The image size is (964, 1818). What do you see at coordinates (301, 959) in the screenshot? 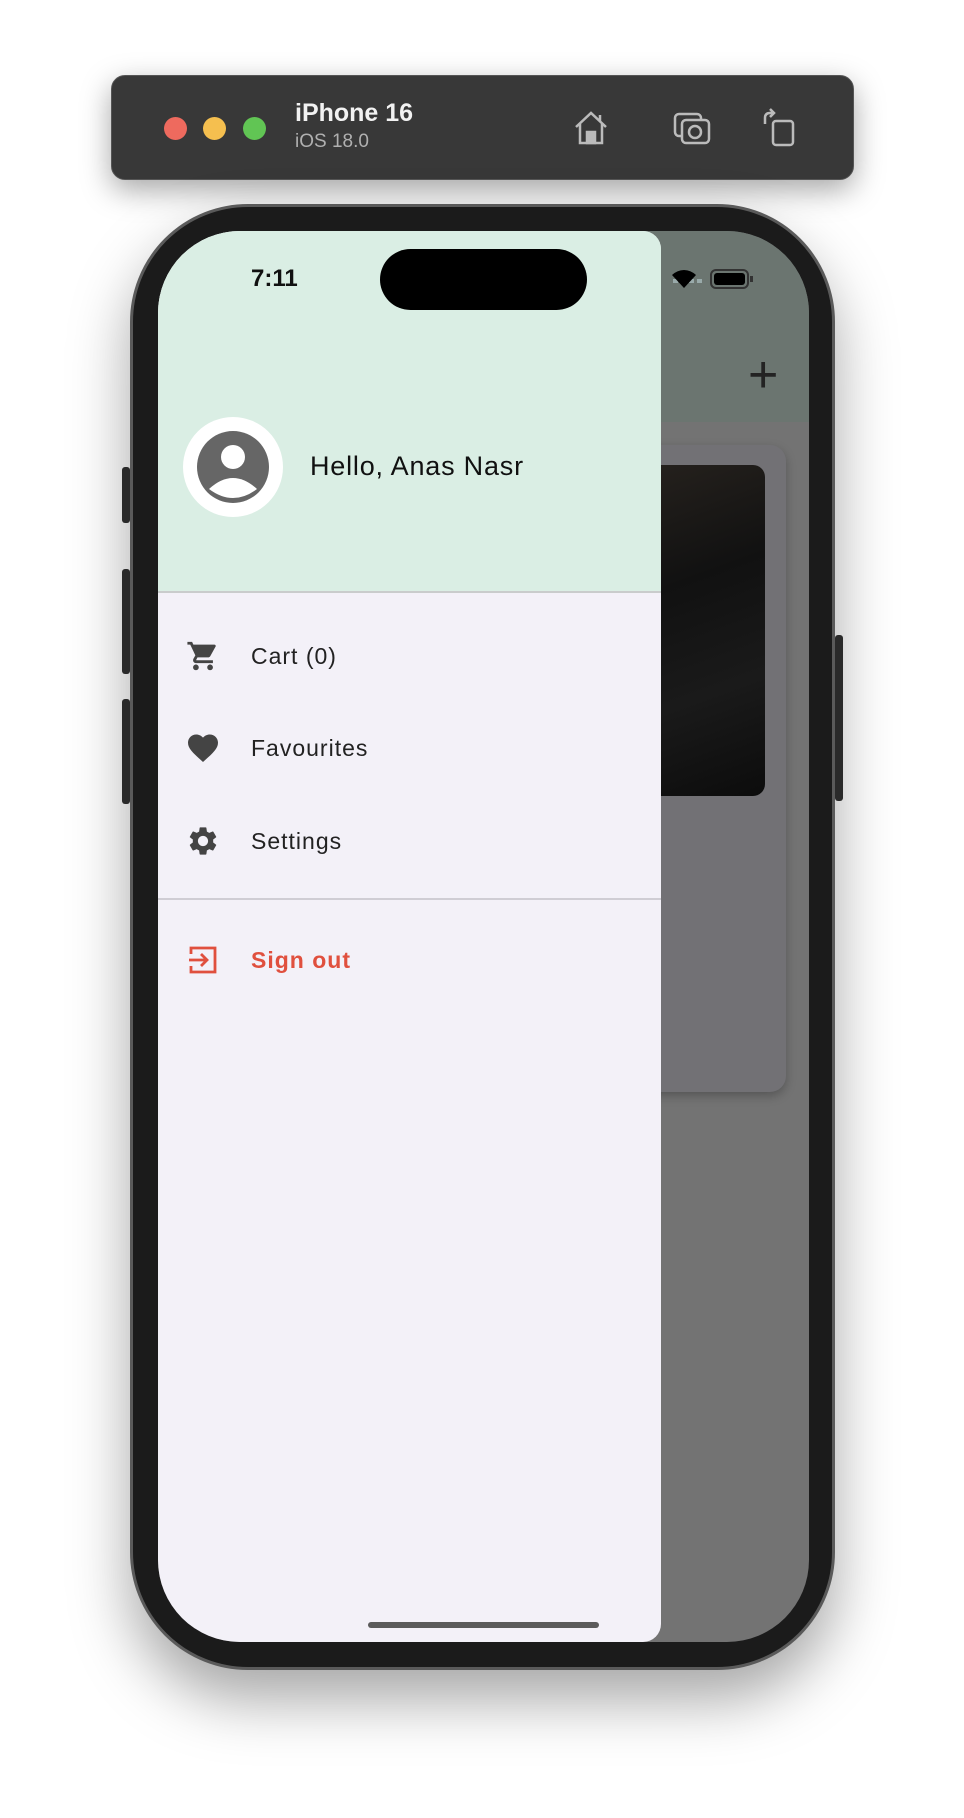
I see `sign-out-label: Sign out` at bounding box center [301, 959].